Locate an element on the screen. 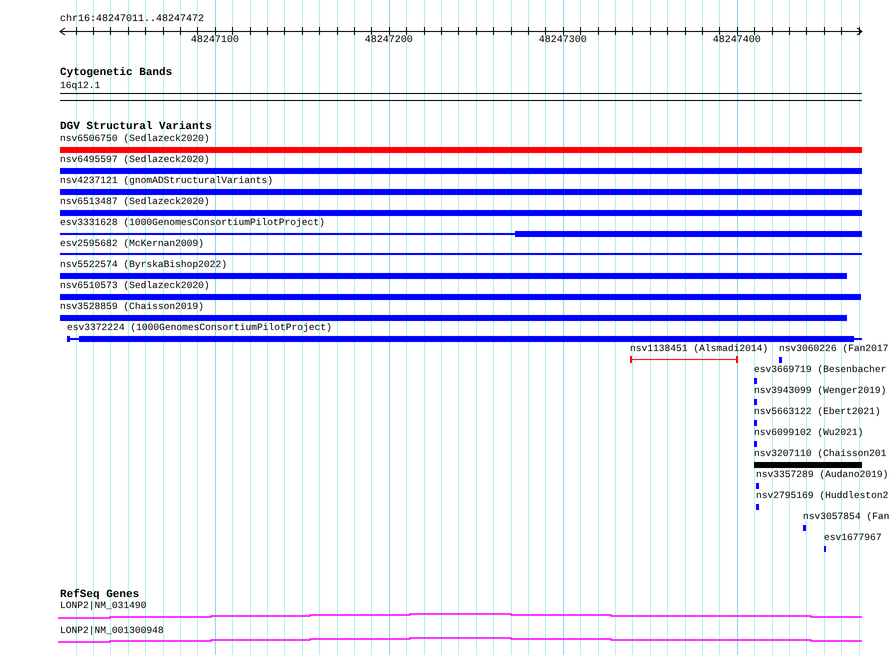  feature-label: esv2595682 (McKernan2009) is located at coordinates (132, 243).